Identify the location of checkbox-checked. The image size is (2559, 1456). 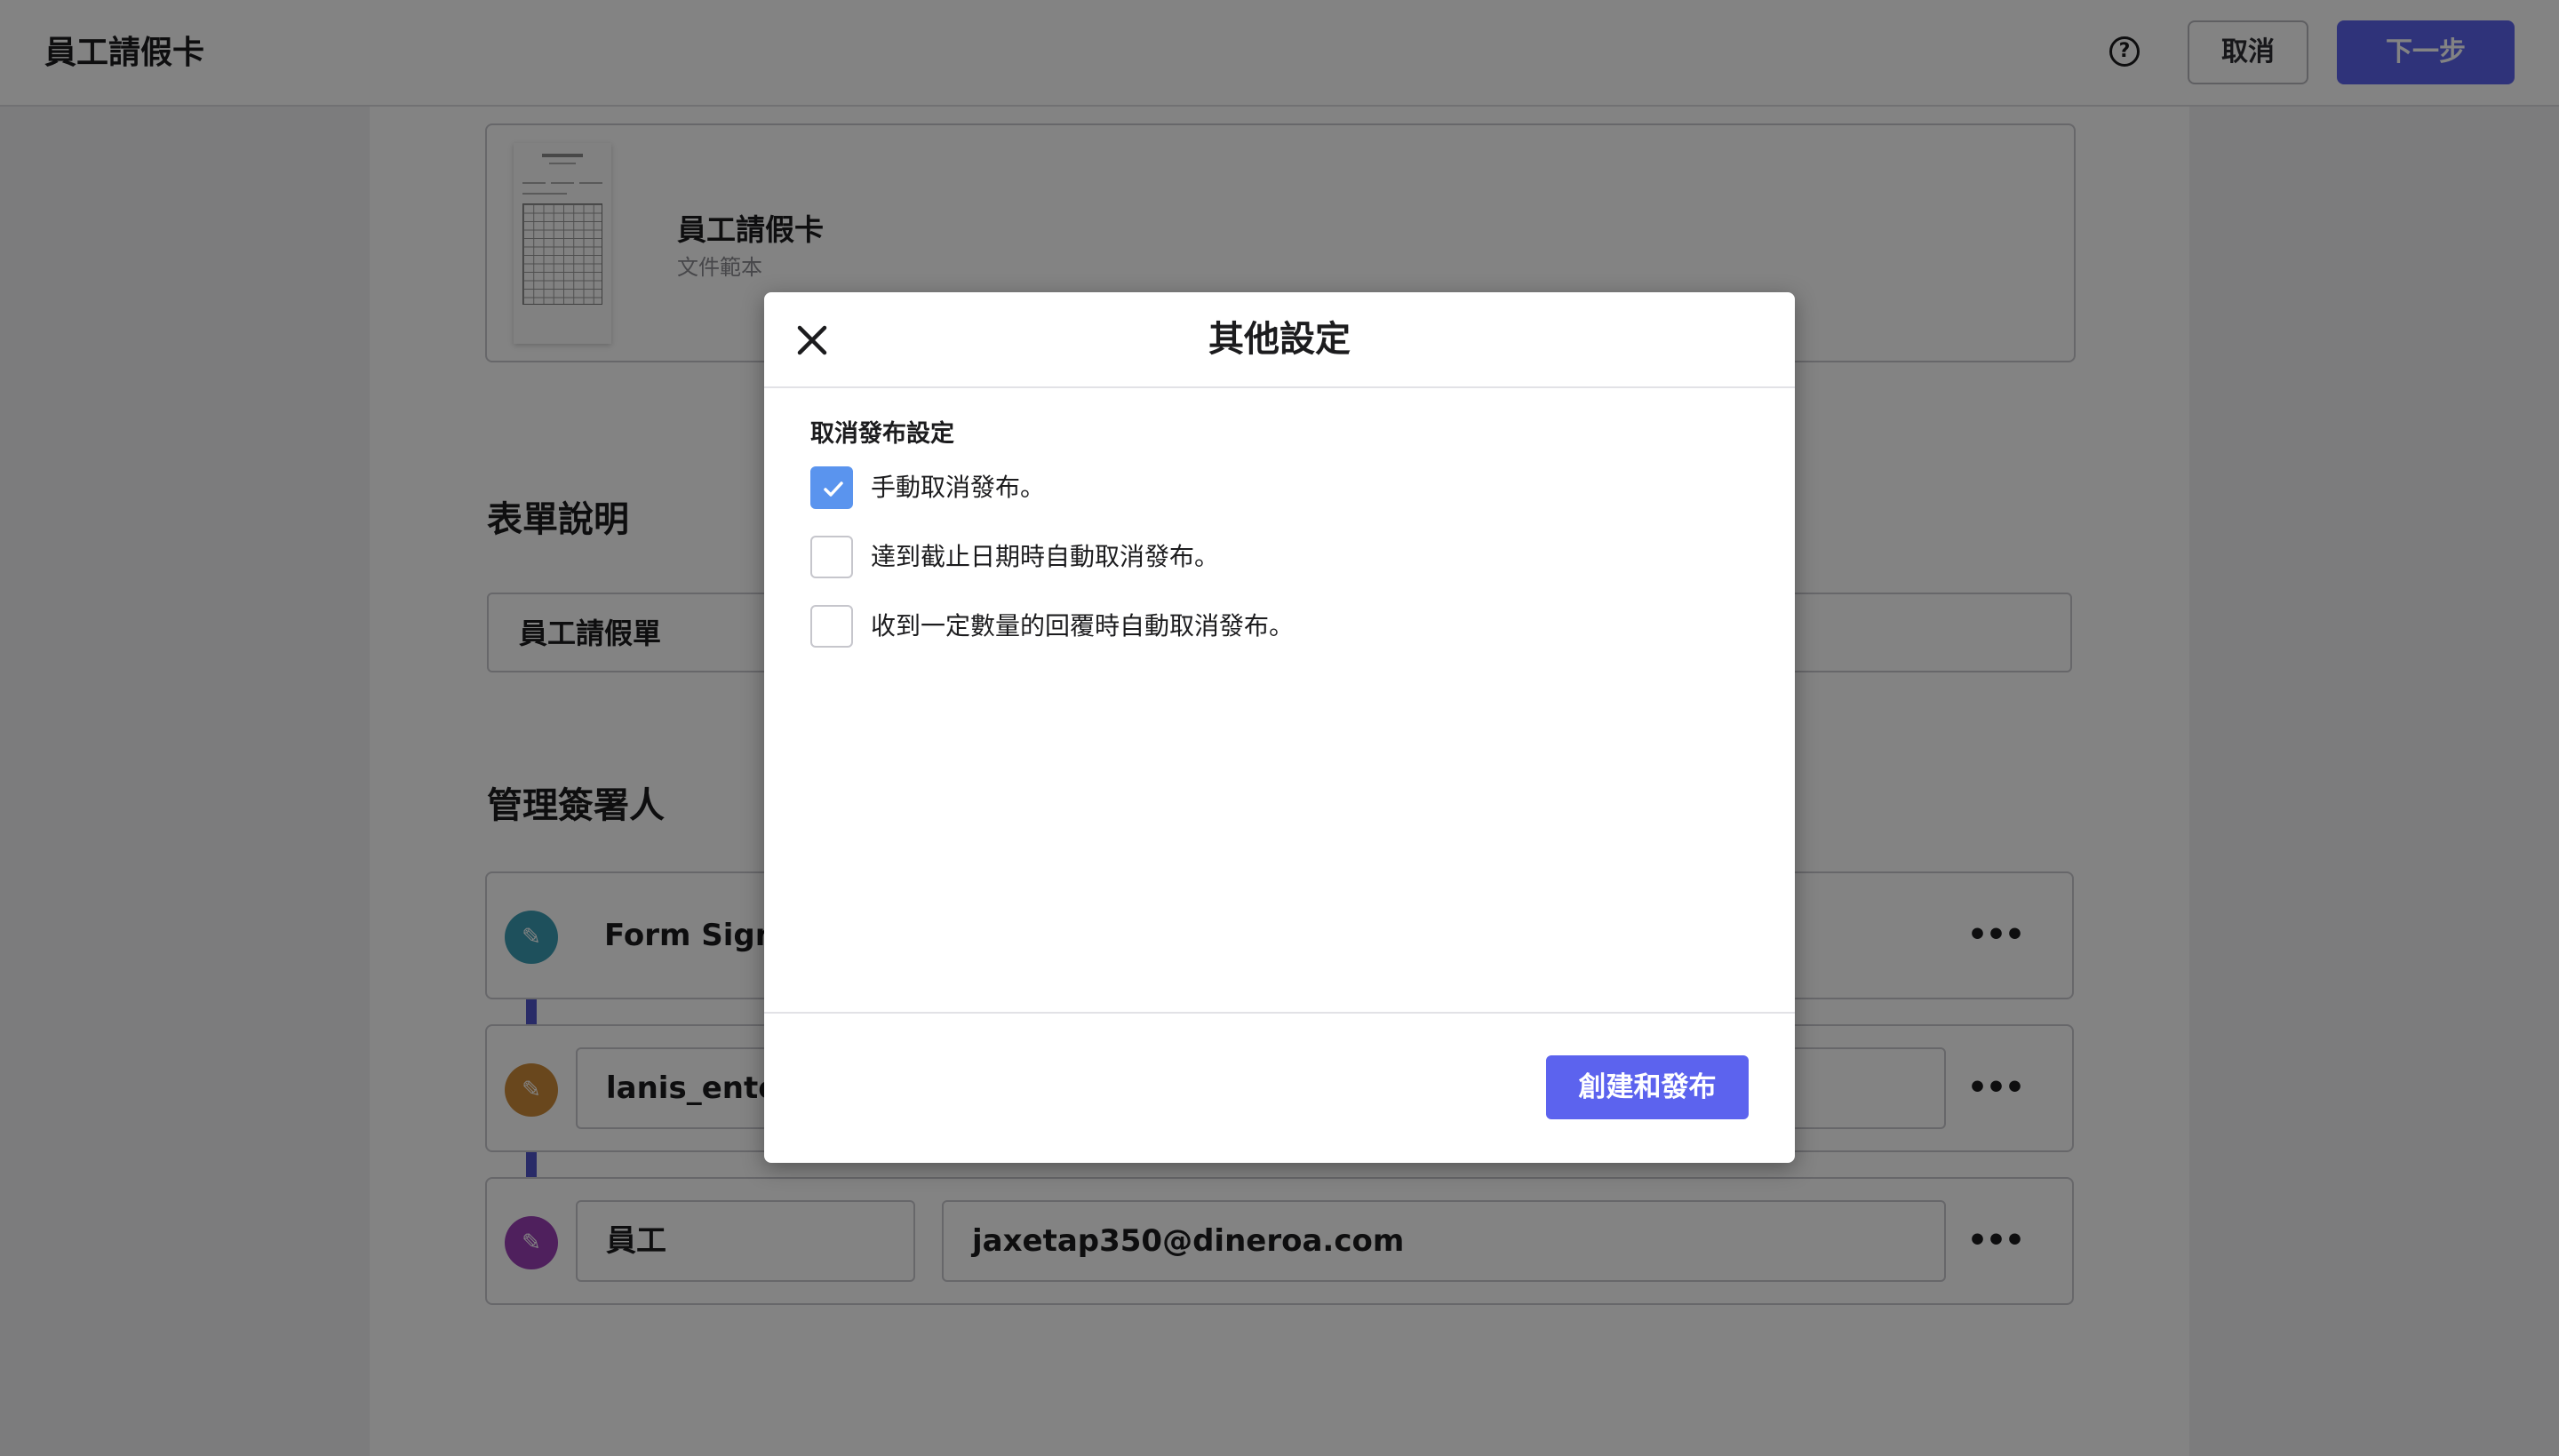
(831, 487).